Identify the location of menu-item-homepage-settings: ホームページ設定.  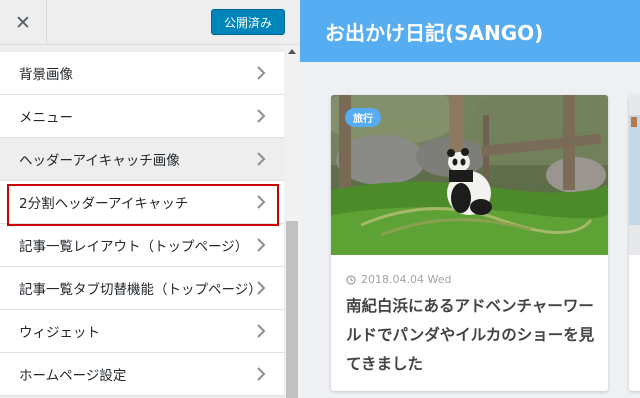
(142, 374).